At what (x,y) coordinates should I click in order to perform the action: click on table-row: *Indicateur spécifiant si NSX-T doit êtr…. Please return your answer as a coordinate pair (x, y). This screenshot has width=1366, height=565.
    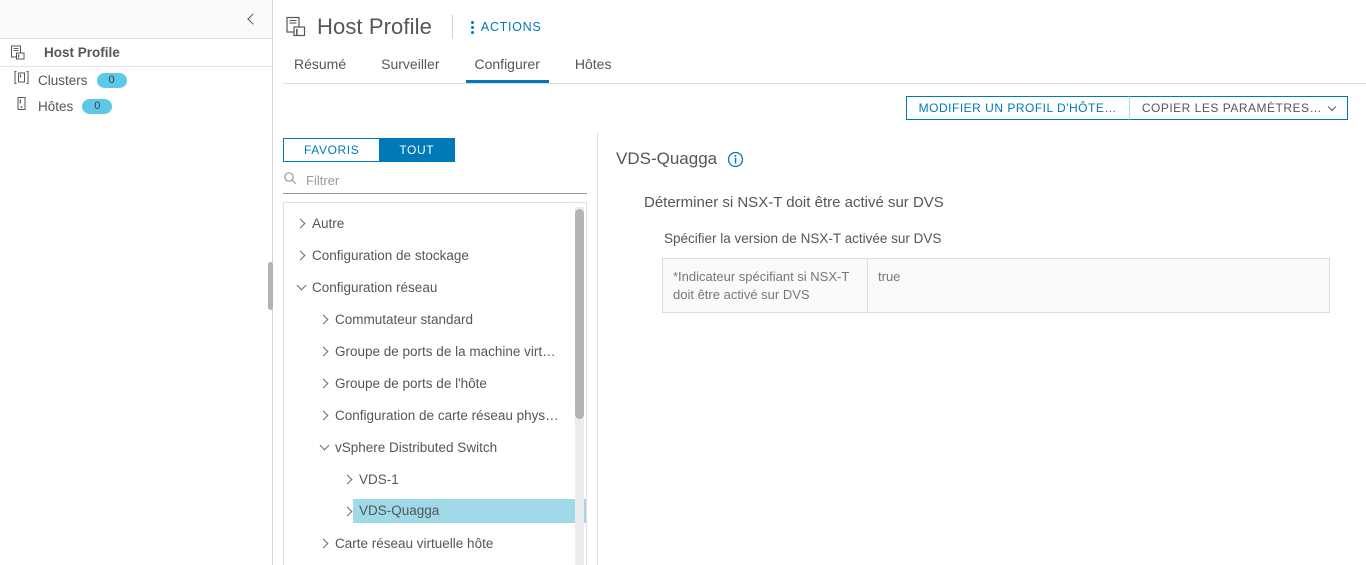
    Looking at the image, I should click on (996, 285).